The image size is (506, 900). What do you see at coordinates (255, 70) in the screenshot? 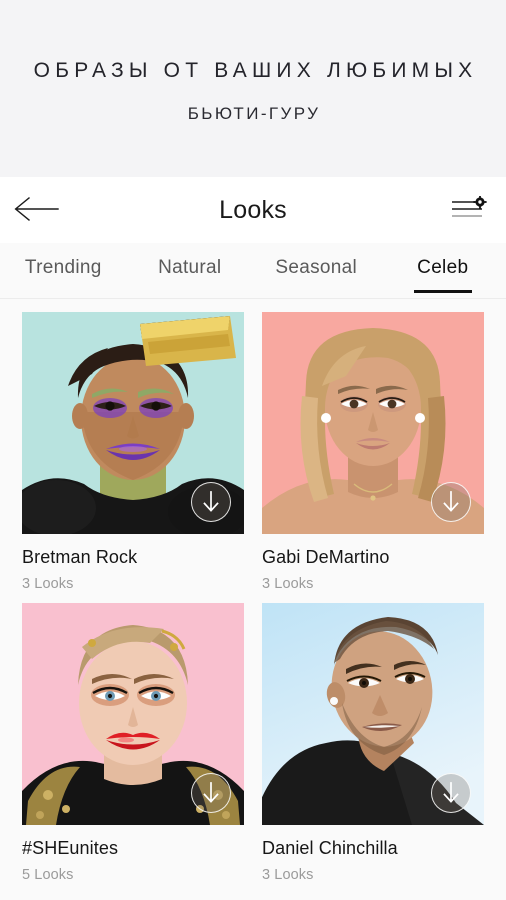
I see `promo-headline: ОБРАЗЫ ОТ ВАШИХ ЛЮБИМЫХ` at bounding box center [255, 70].